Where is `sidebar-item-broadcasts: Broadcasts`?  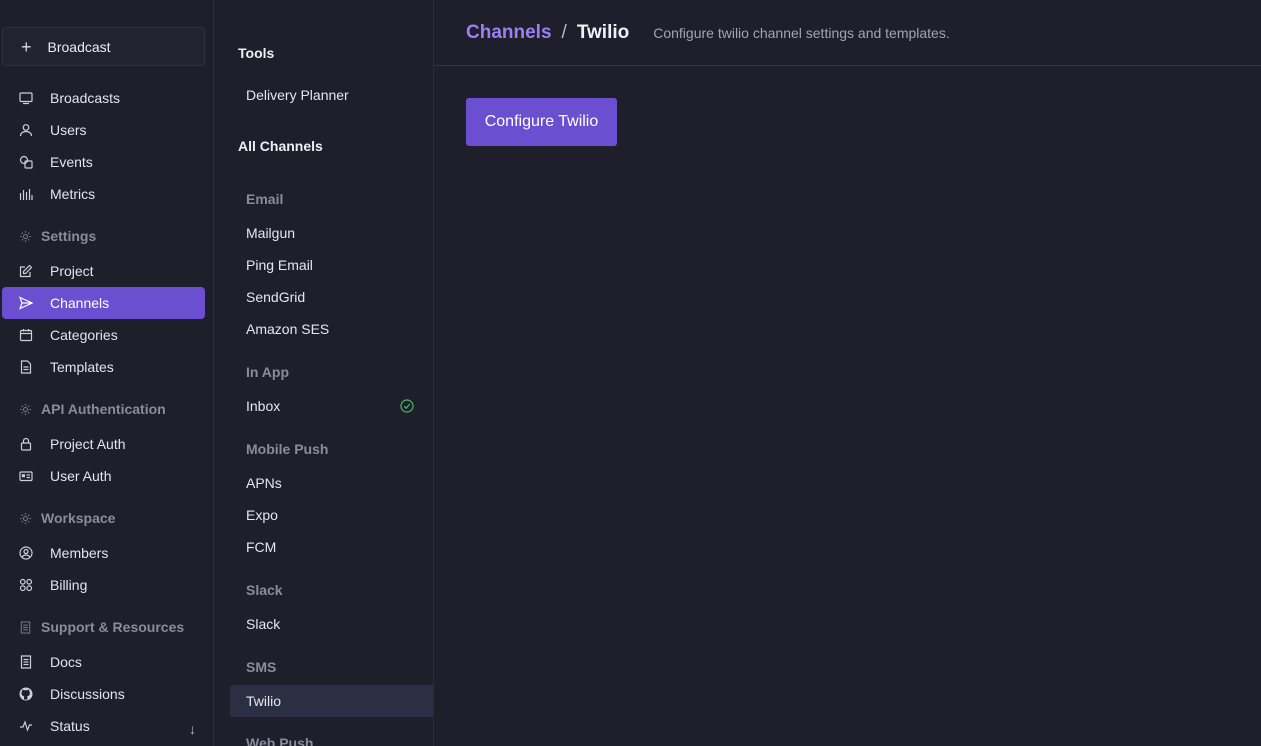 sidebar-item-broadcasts: Broadcasts is located at coordinates (103, 98).